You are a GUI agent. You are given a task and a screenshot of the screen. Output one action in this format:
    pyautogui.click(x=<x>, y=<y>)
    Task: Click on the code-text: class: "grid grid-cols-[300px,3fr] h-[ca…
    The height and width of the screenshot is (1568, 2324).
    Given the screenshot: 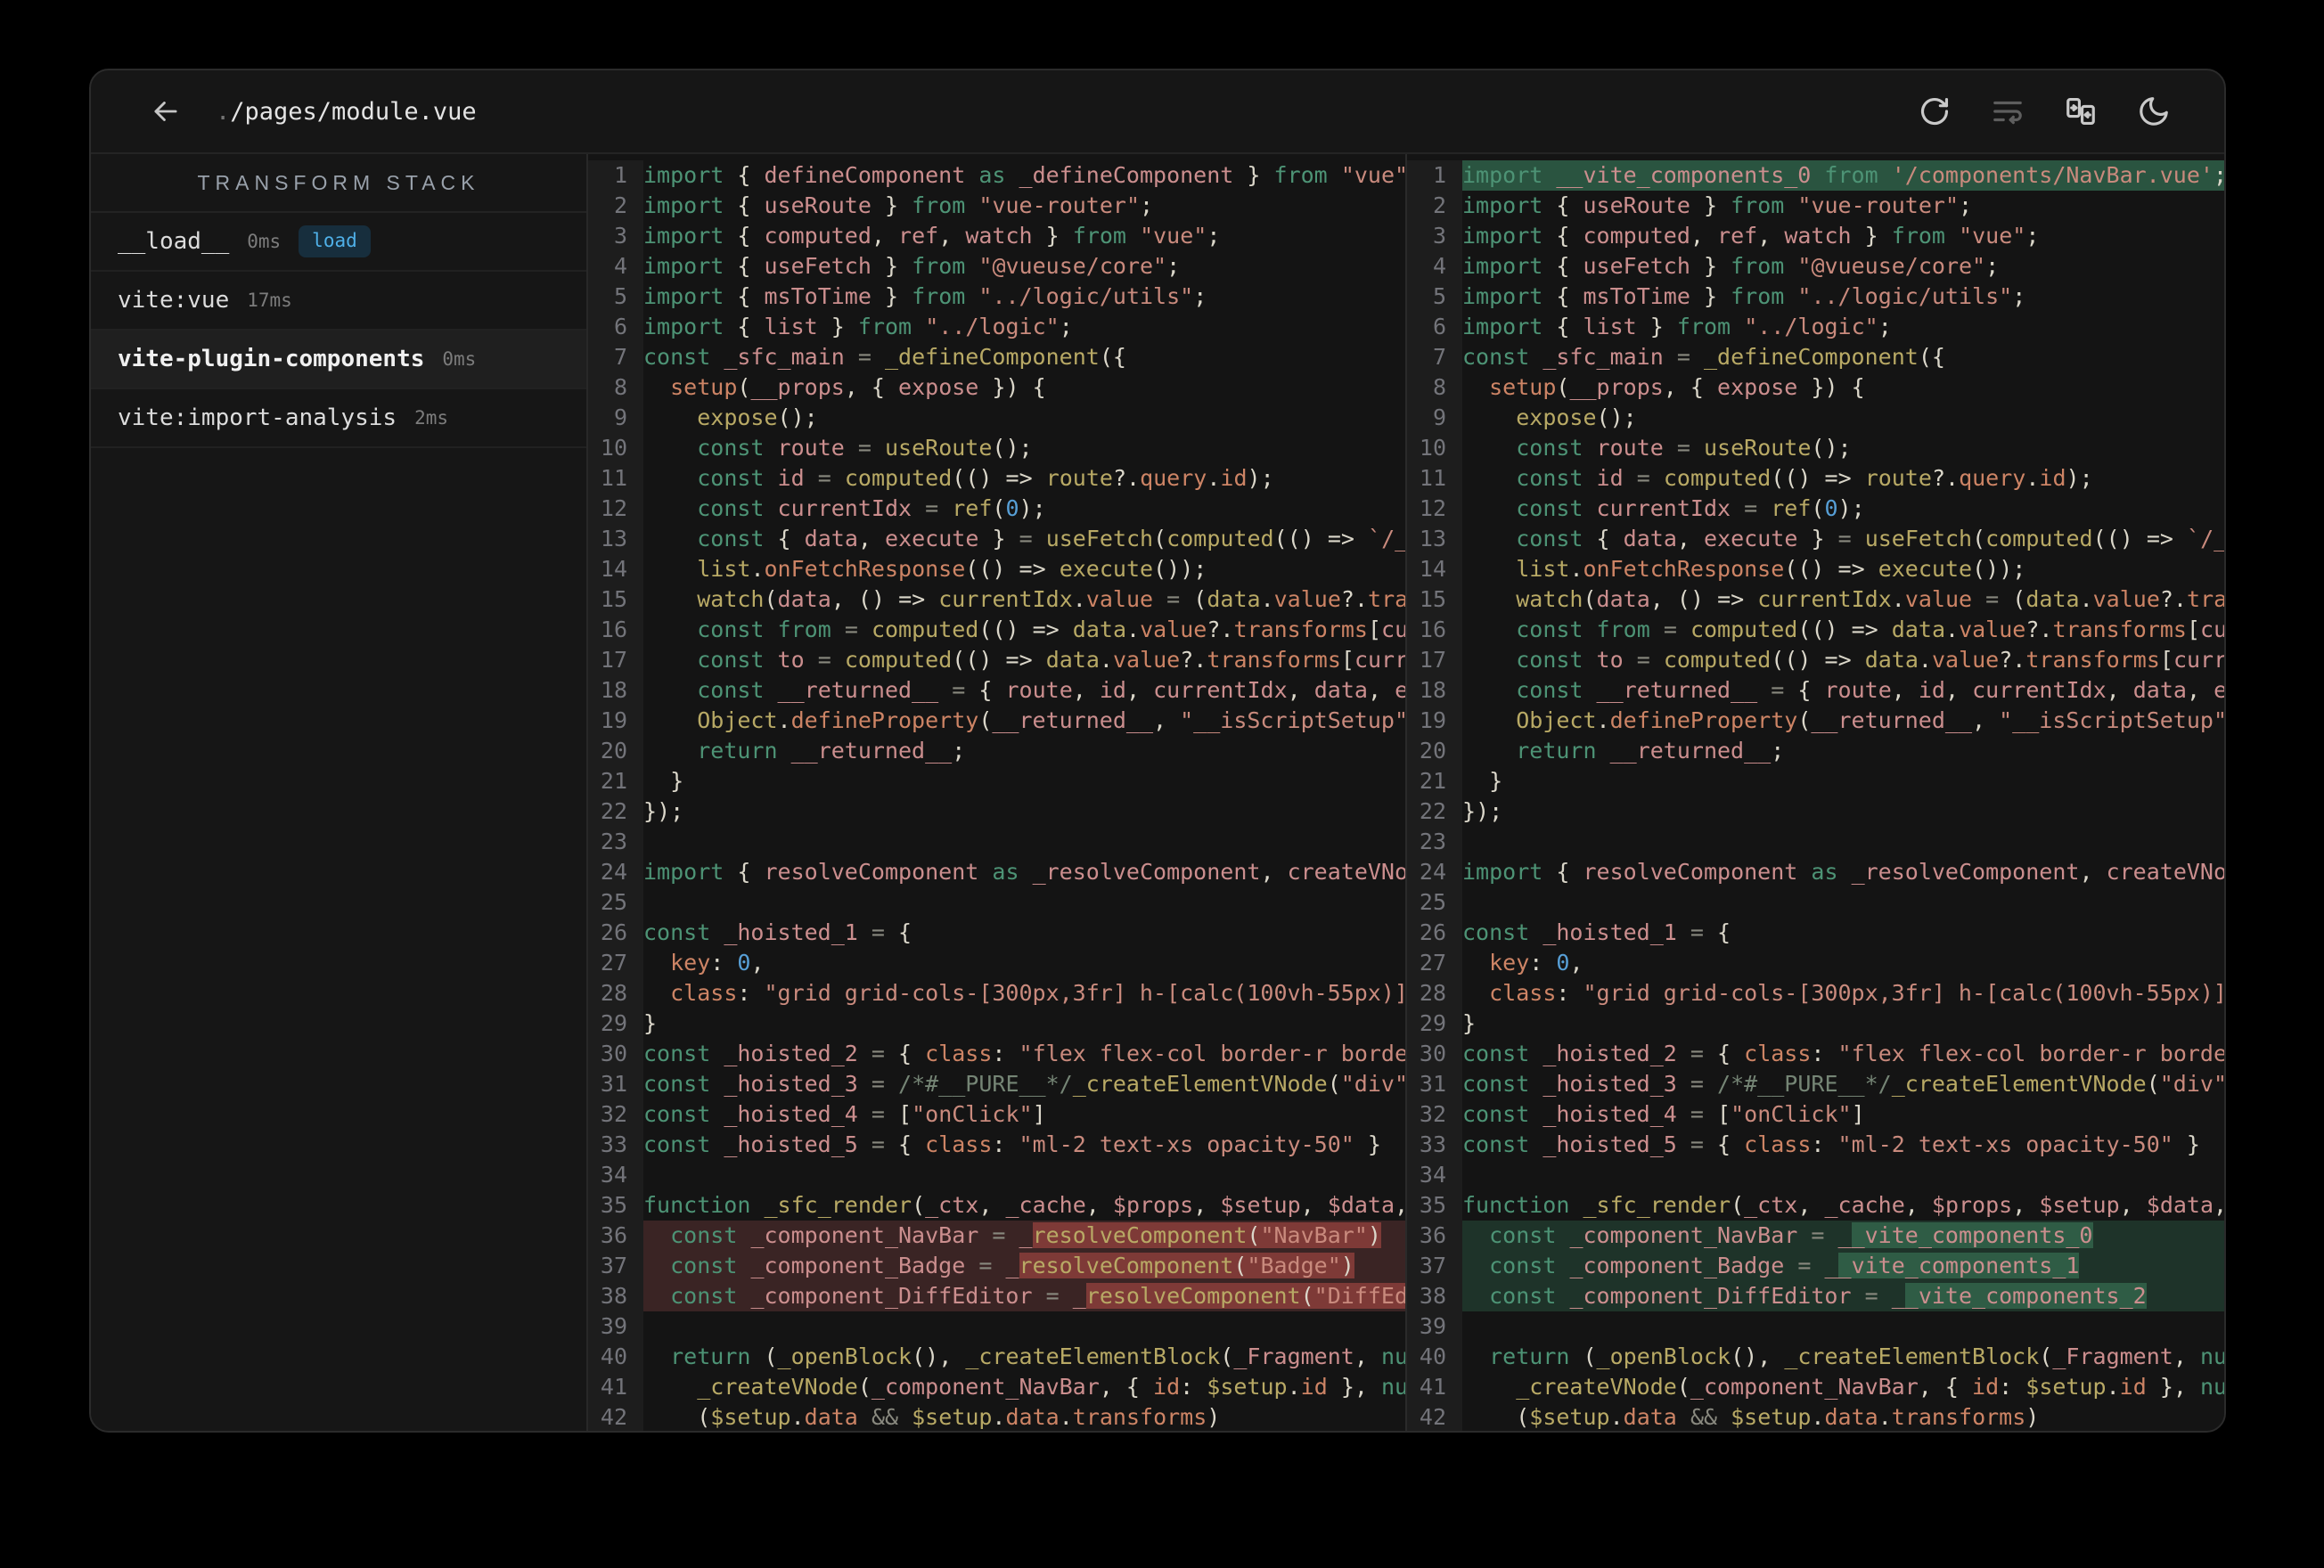 What is the action you would take?
    pyautogui.click(x=1037, y=993)
    